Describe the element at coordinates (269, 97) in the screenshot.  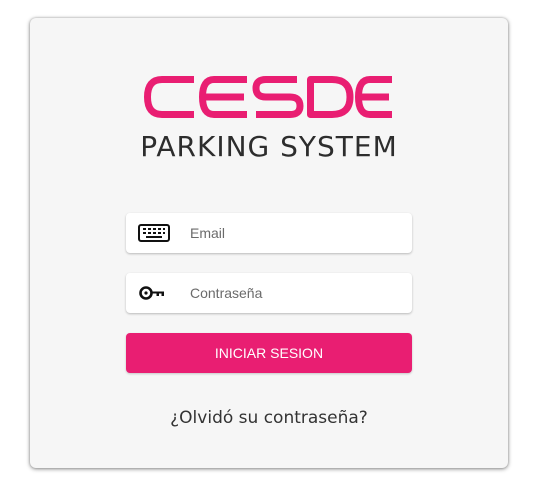
I see `cesde-logo` at that location.